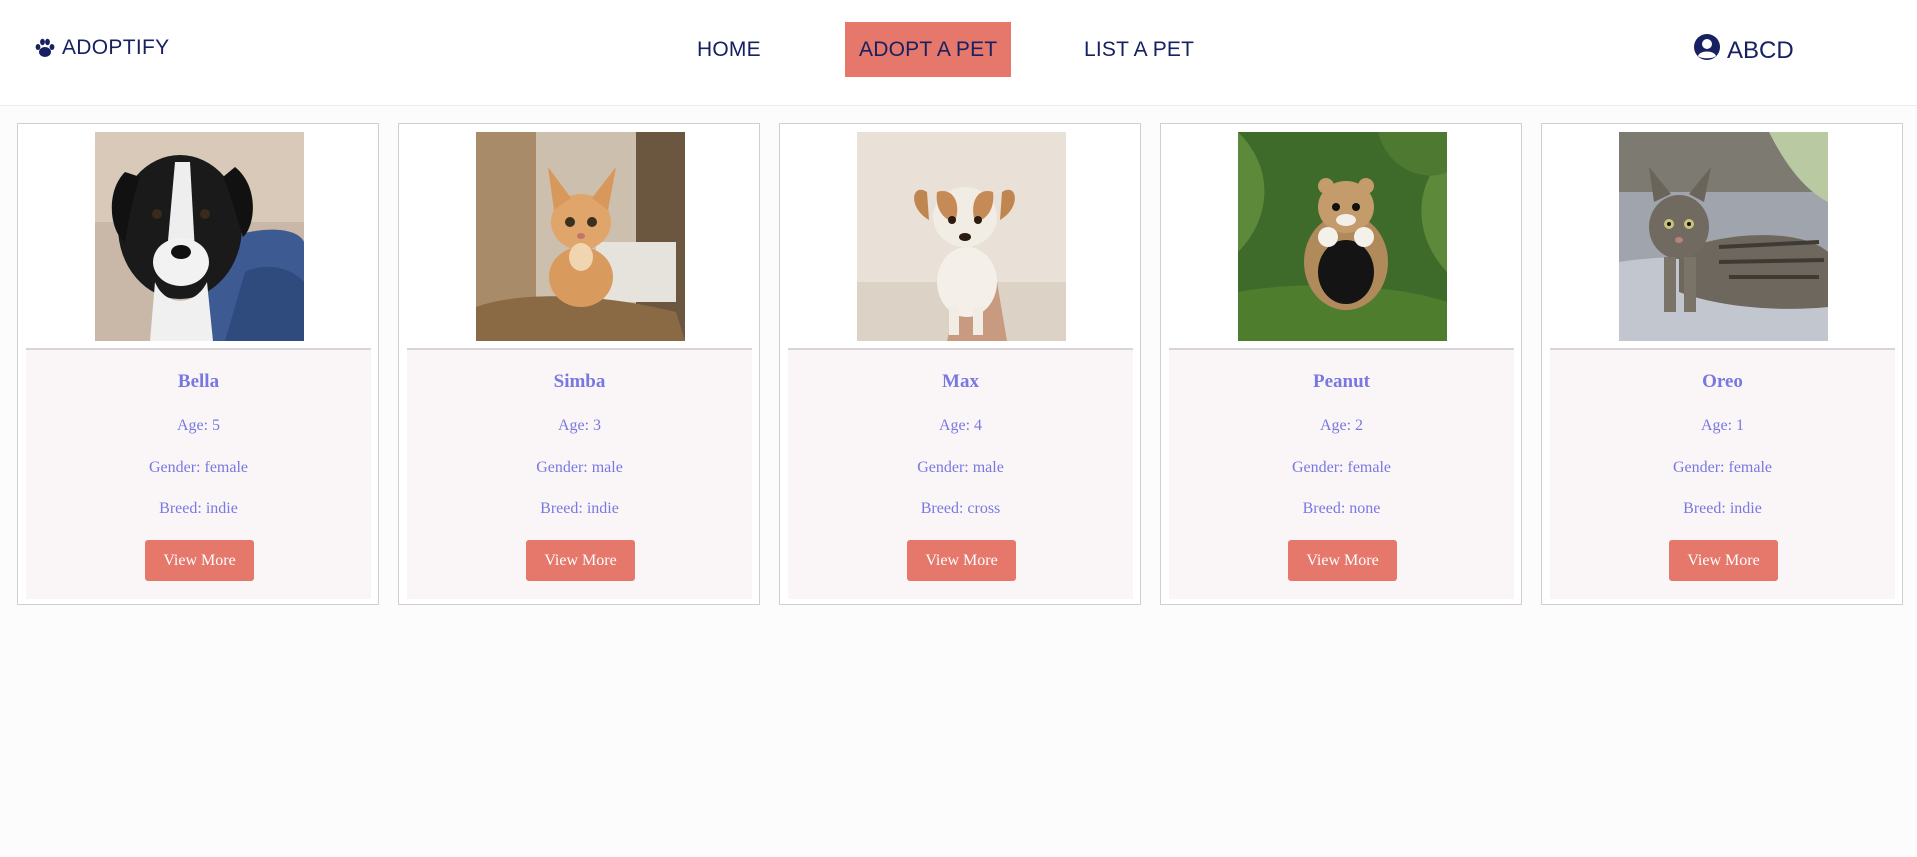 The height and width of the screenshot is (857, 1917). I want to click on pet-photo-dog, so click(199, 236).